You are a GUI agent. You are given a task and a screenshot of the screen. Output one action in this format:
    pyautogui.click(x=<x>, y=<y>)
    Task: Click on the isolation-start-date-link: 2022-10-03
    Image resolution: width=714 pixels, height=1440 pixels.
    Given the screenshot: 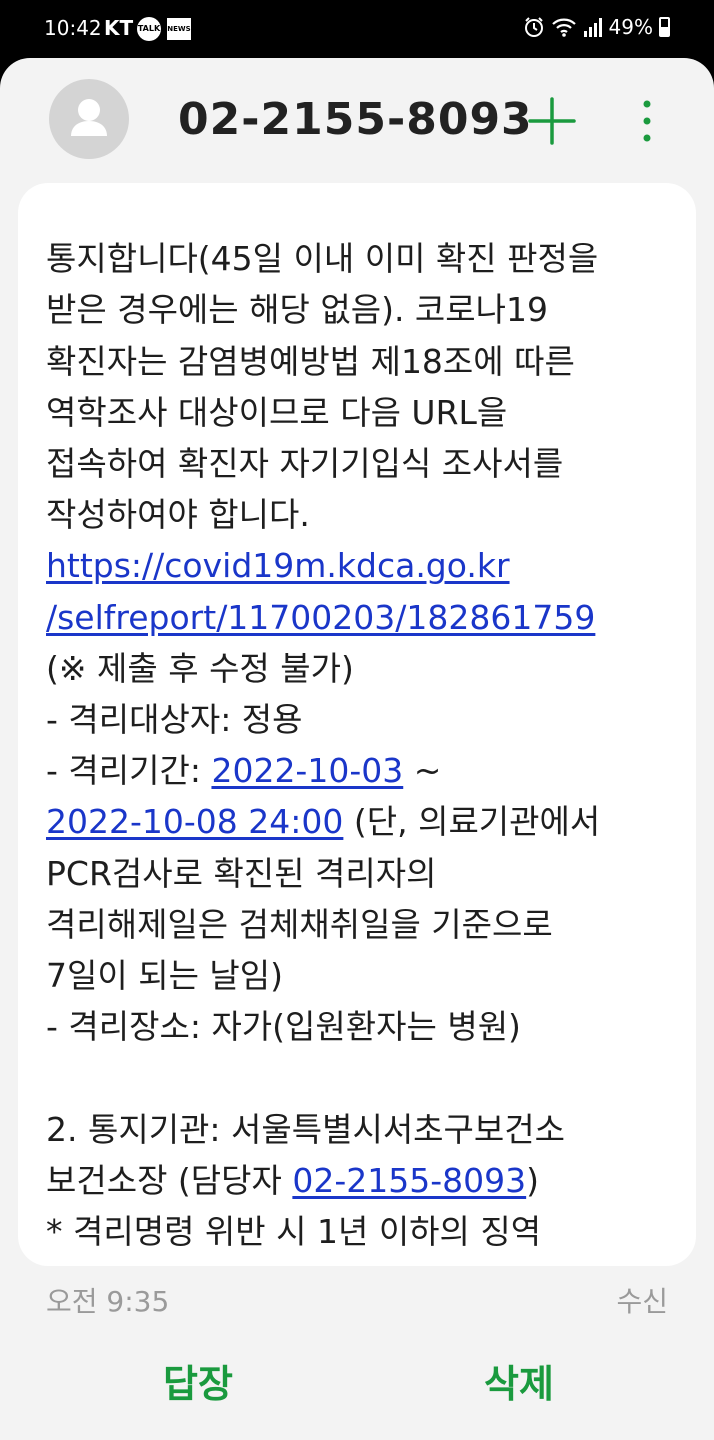 What is the action you would take?
    pyautogui.click(x=307, y=770)
    